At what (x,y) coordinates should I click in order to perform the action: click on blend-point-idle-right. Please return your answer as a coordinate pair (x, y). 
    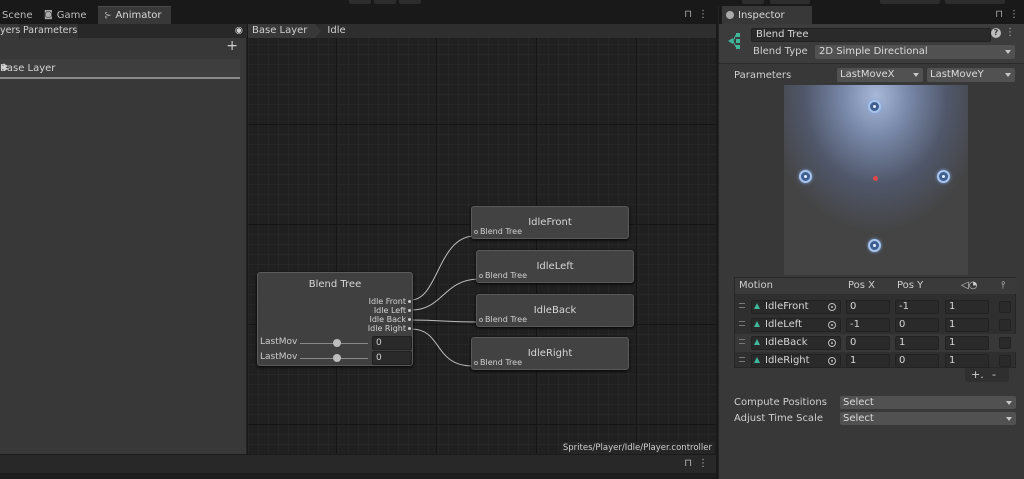
    Looking at the image, I should click on (943, 176).